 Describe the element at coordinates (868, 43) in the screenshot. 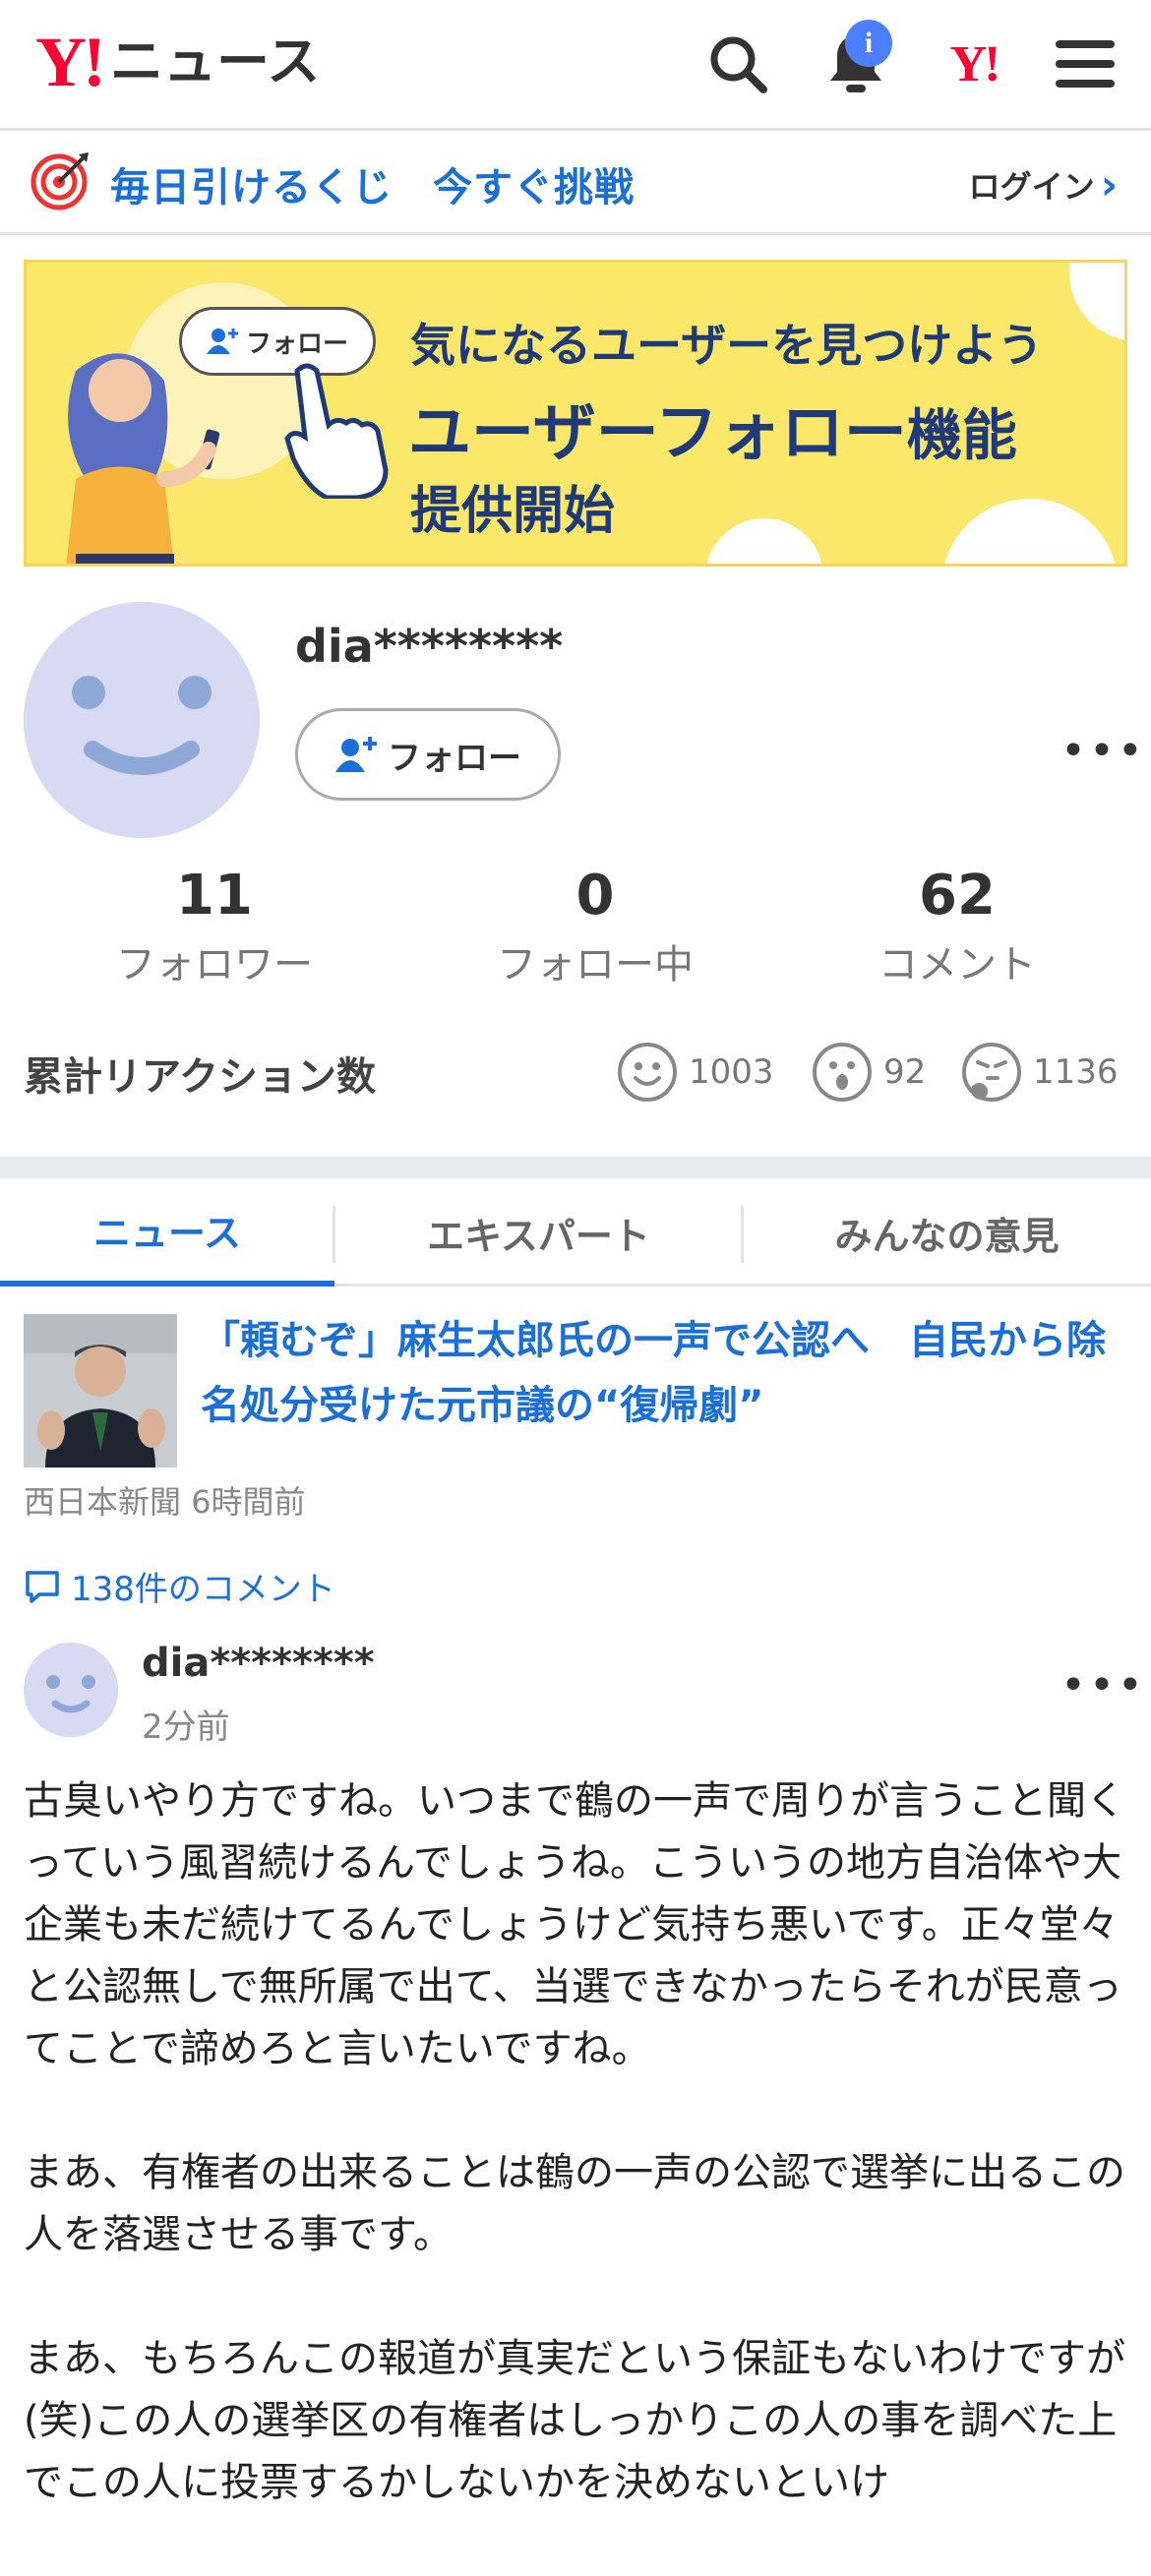

I see `notification-badge: i` at that location.